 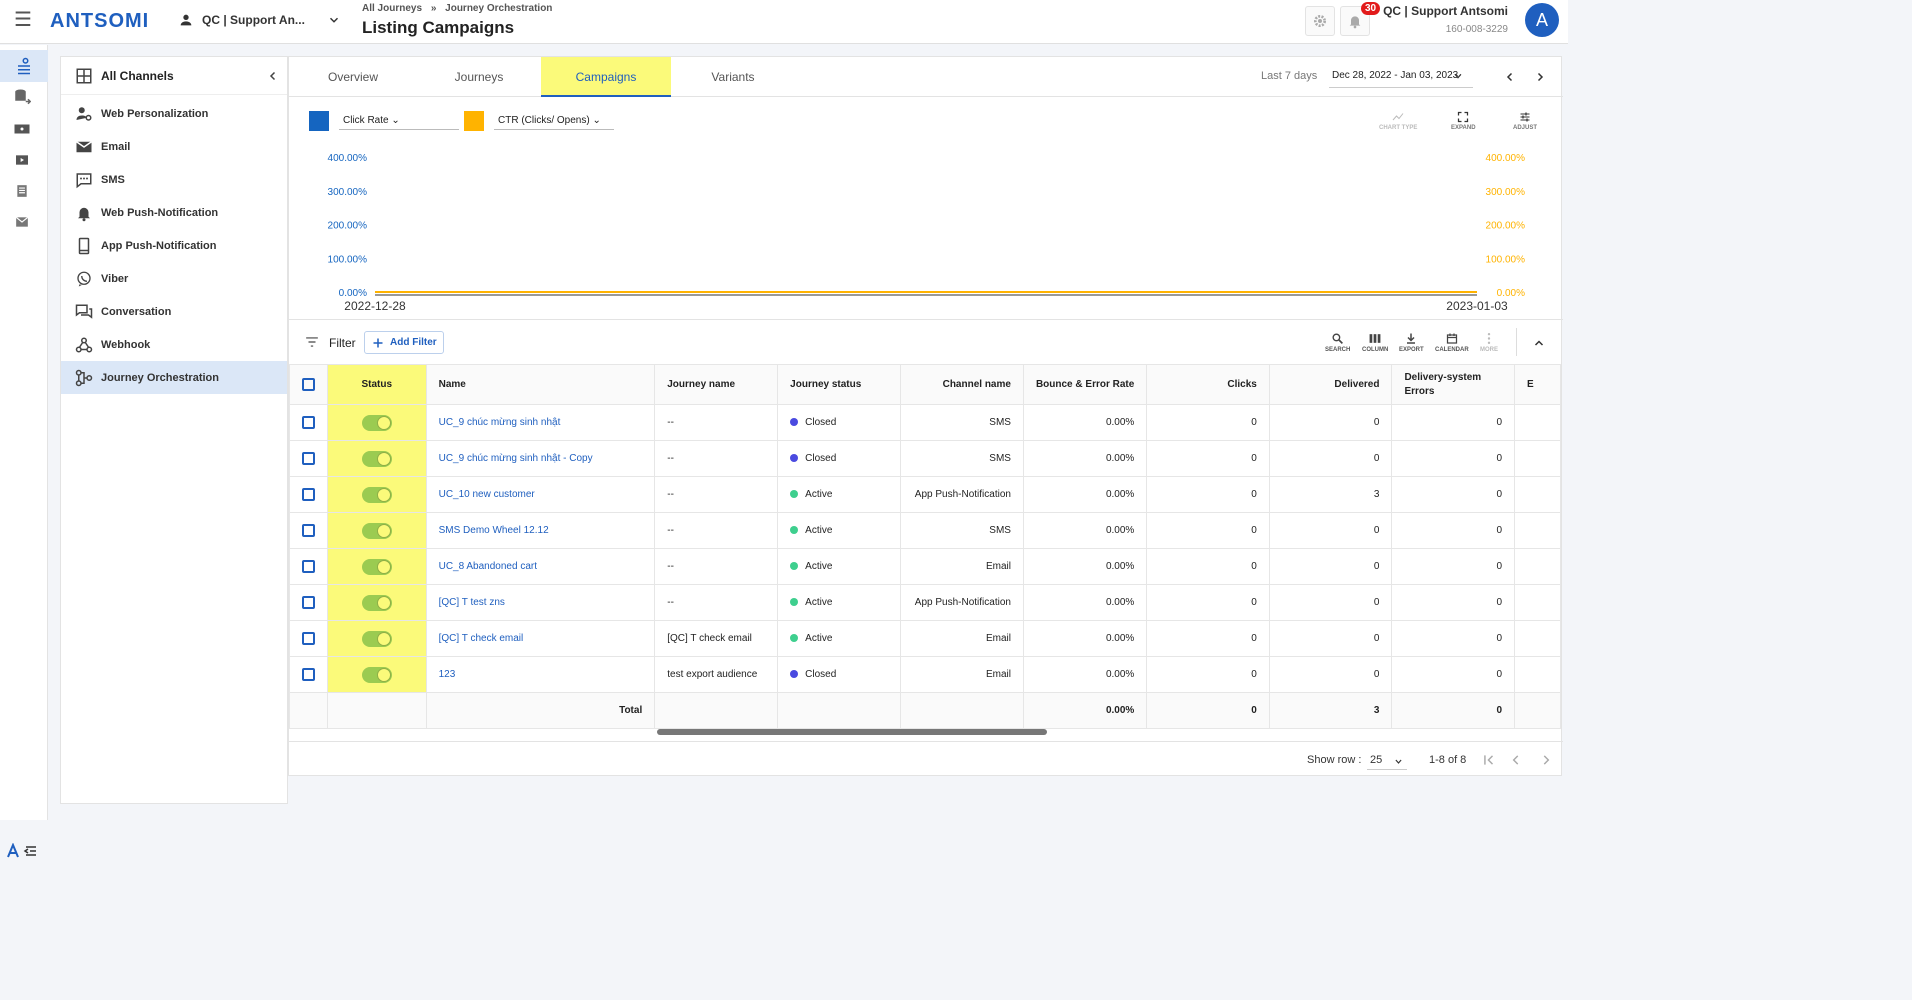 I want to click on campaign-name-link: UC_10 new customer, so click(x=487, y=494).